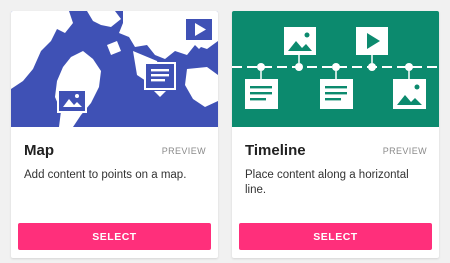 This screenshot has height=263, width=450. I want to click on text-card-icon, so click(261, 94).